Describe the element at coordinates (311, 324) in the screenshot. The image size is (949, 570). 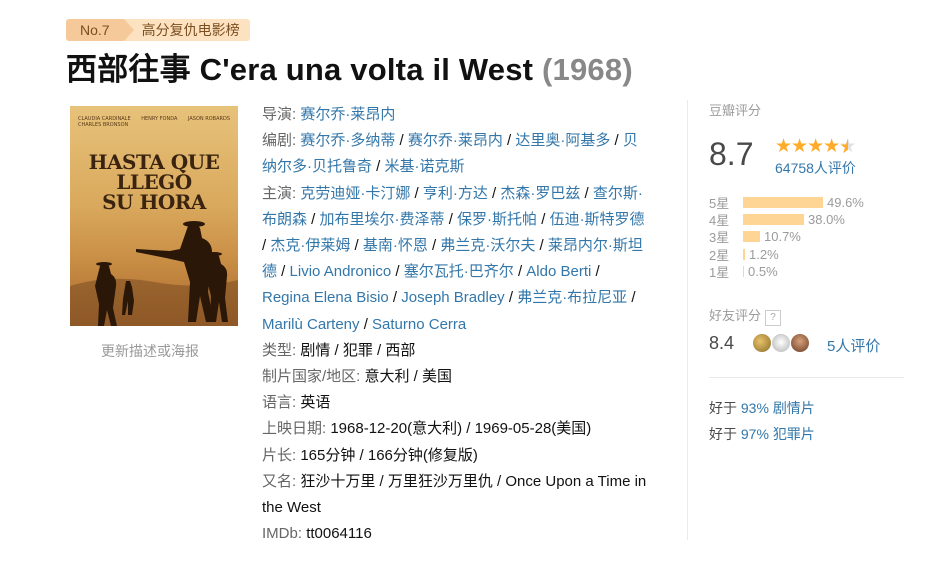
I see `cast-link: Marilù Carteny` at that location.